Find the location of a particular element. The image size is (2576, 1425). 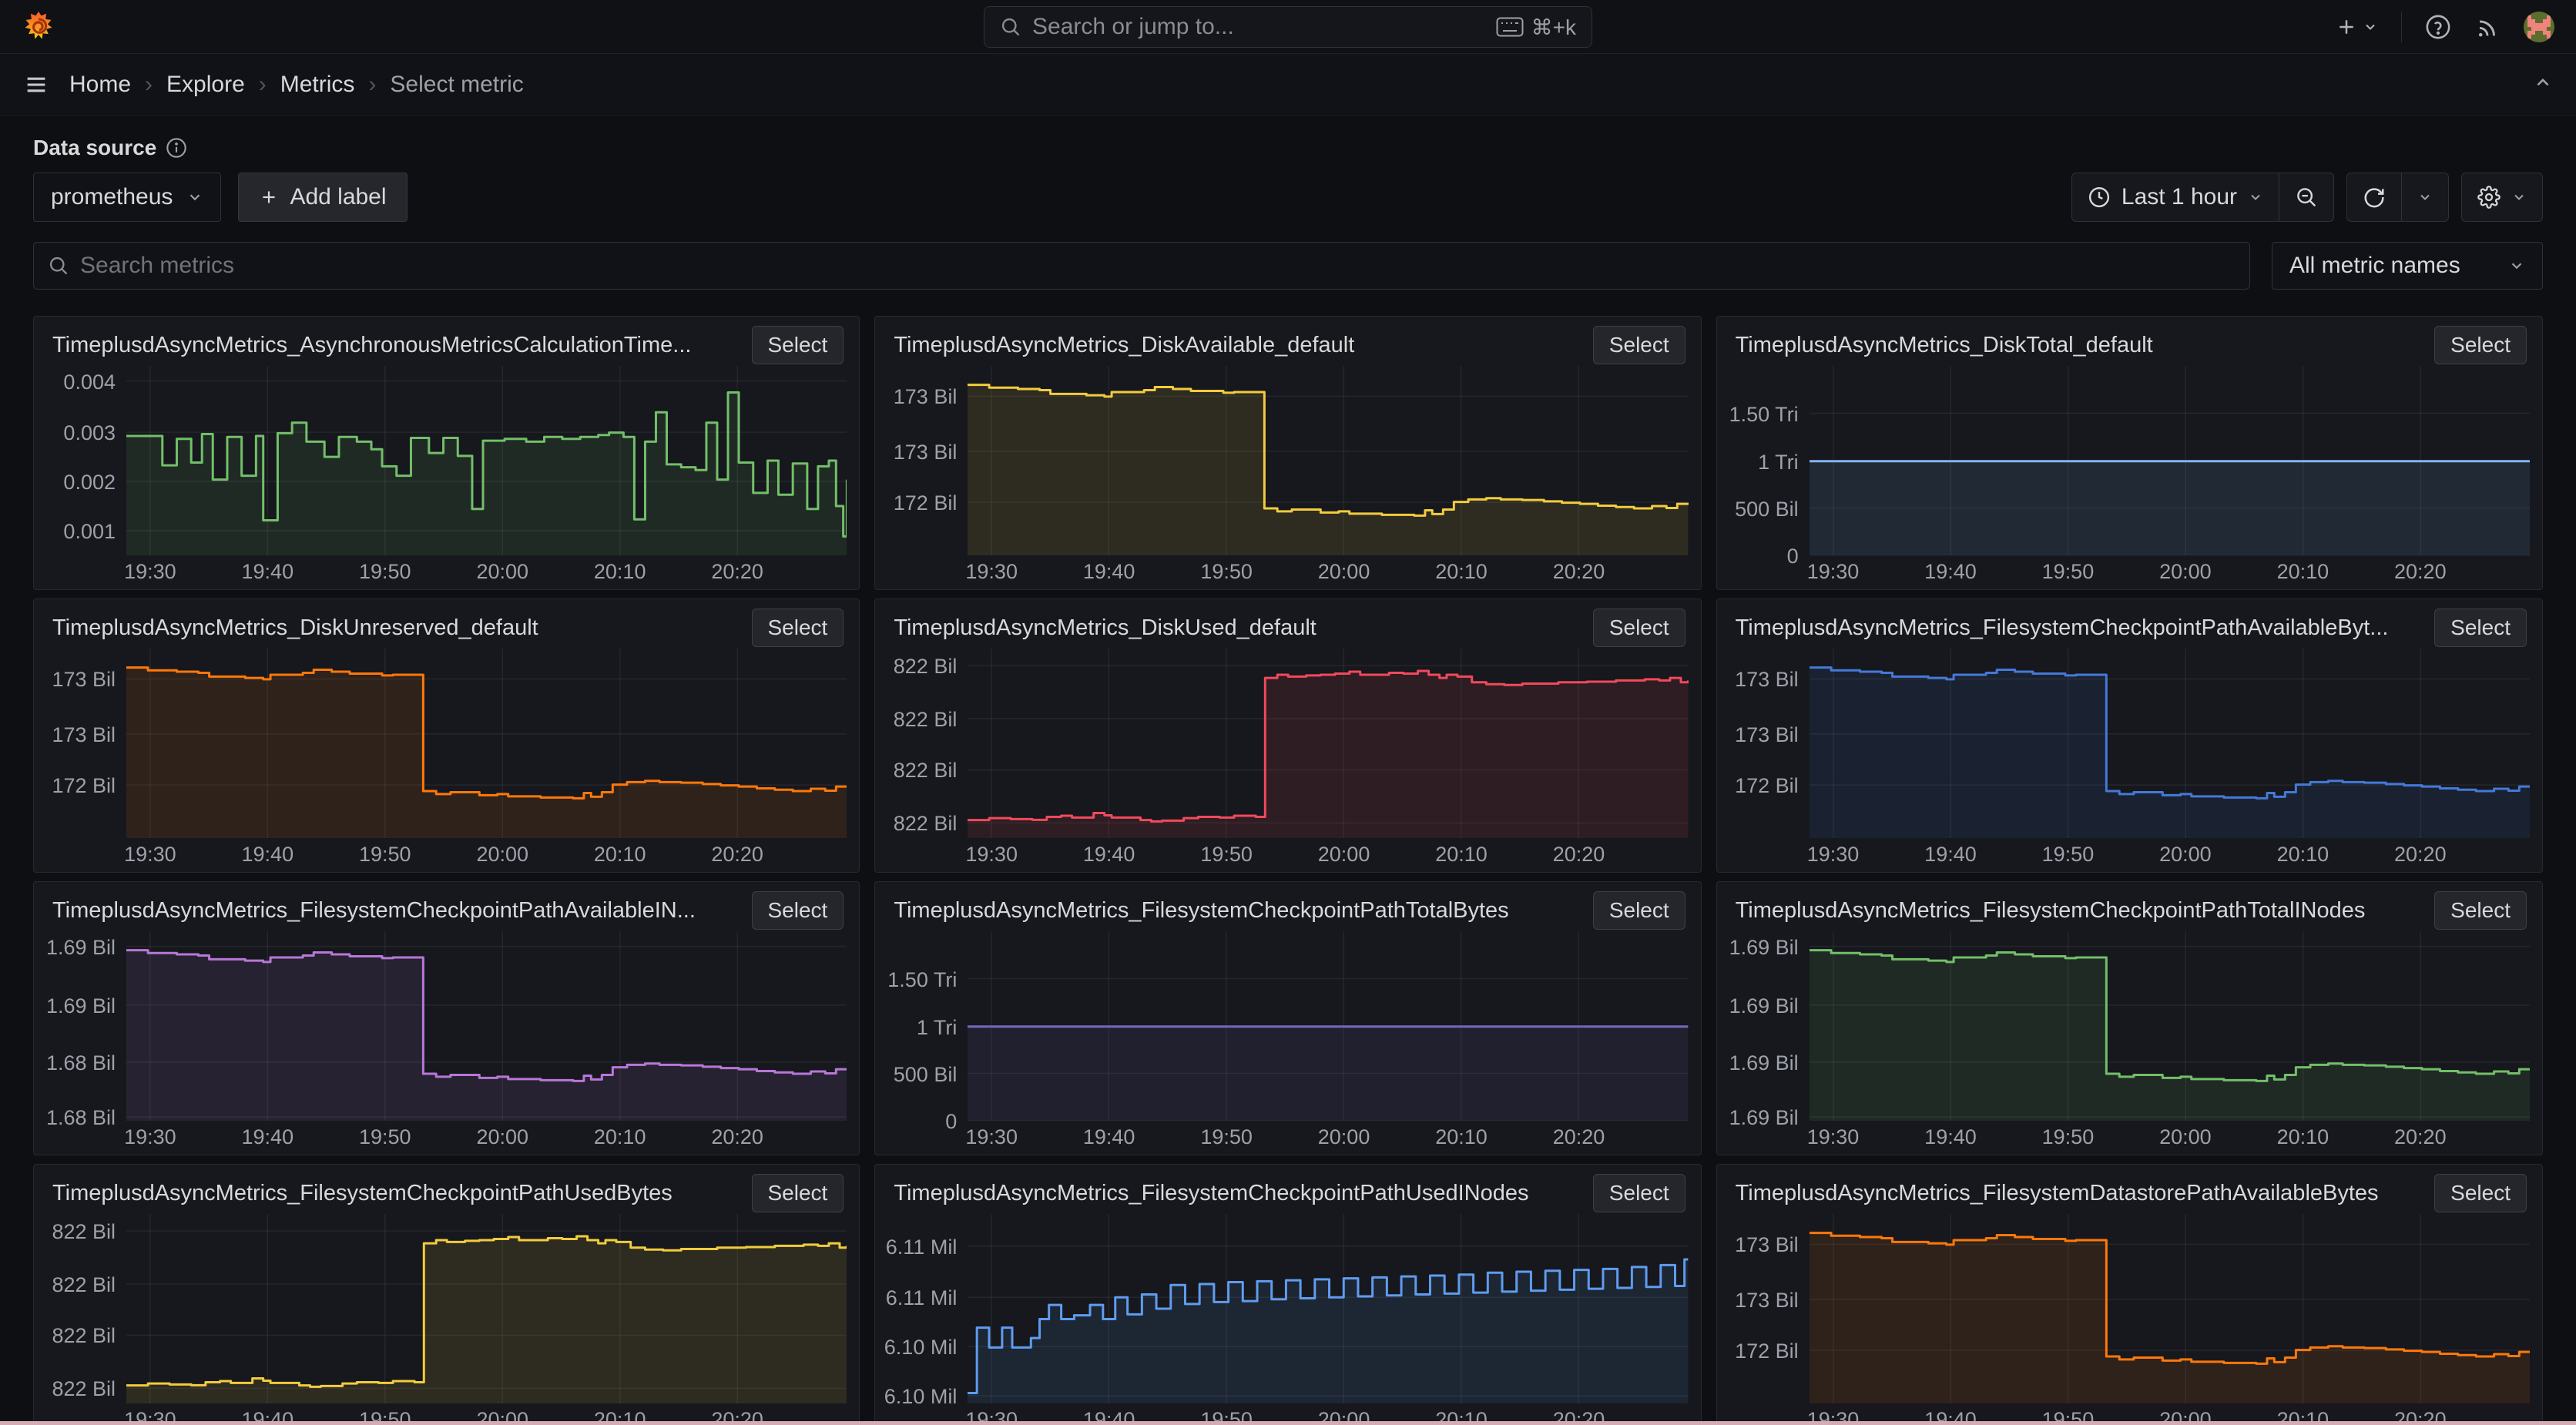

settings-button is located at coordinates (2502, 197).